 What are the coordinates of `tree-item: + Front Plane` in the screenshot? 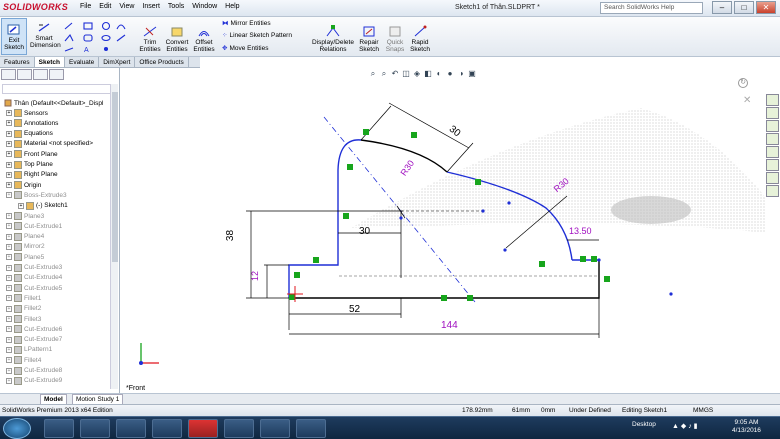 It's located at (32, 154).